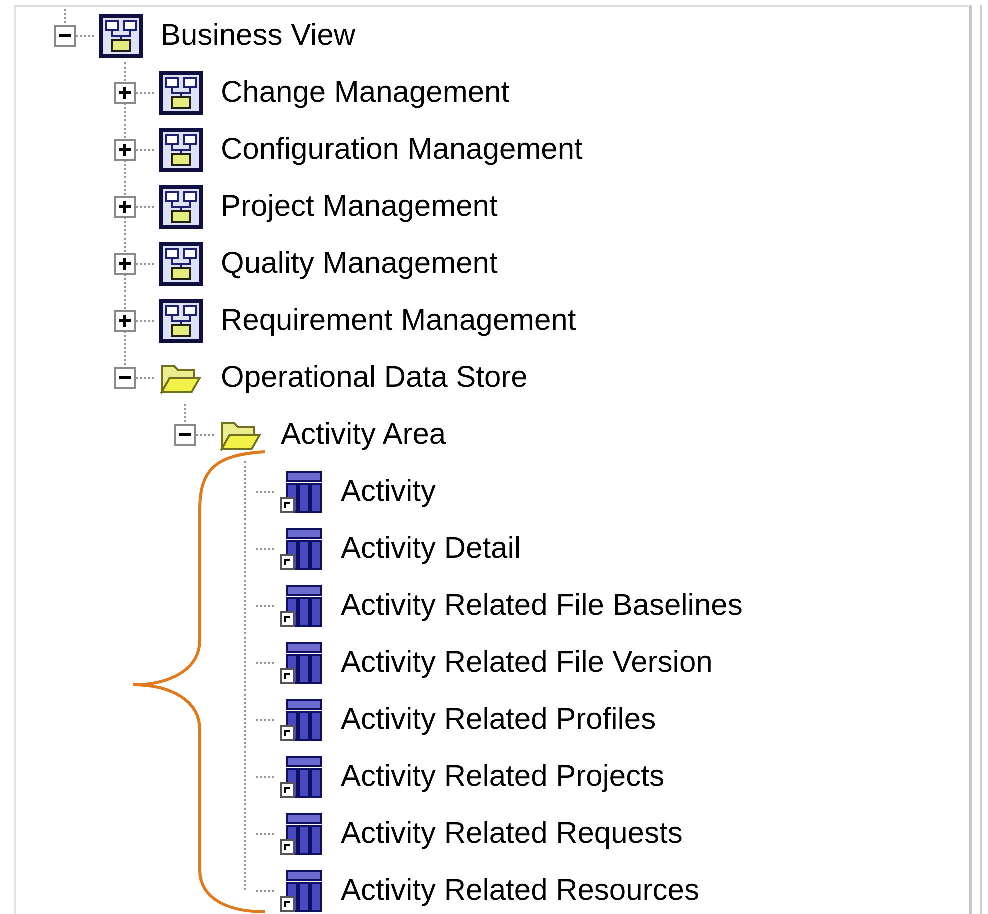 The height and width of the screenshot is (914, 988). I want to click on tree-item: Requirement Management, so click(398, 320).